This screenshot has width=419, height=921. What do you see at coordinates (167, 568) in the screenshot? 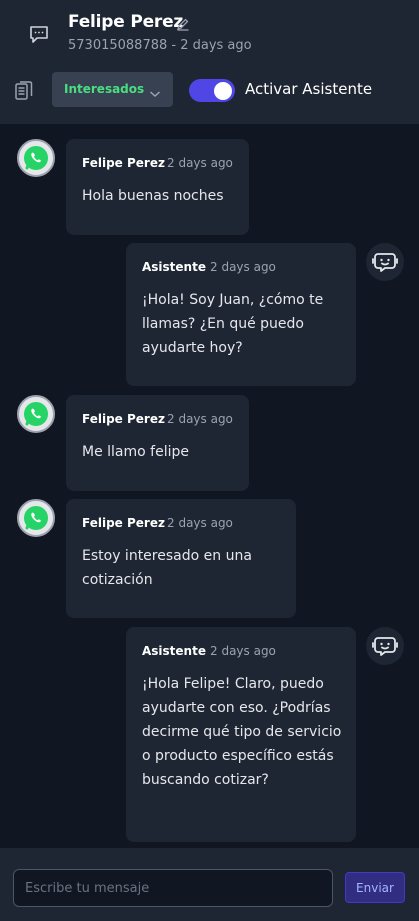
I see `message-text: Estoy interesado en una cotización` at bounding box center [167, 568].